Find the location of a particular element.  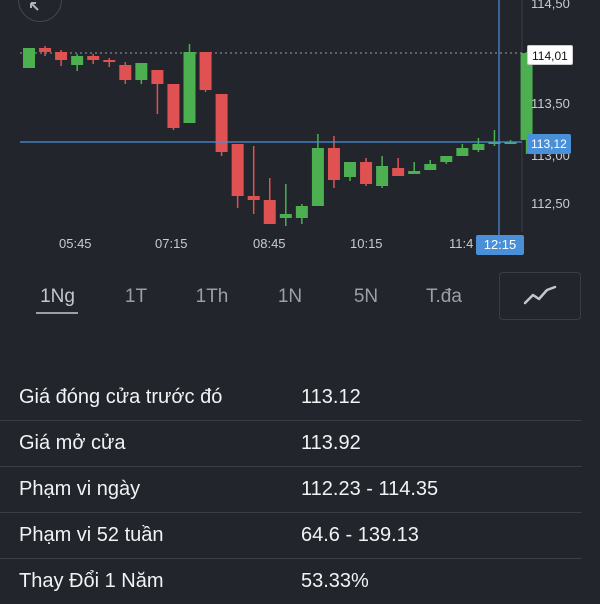

stat-value: 113.12 is located at coordinates (331, 397).